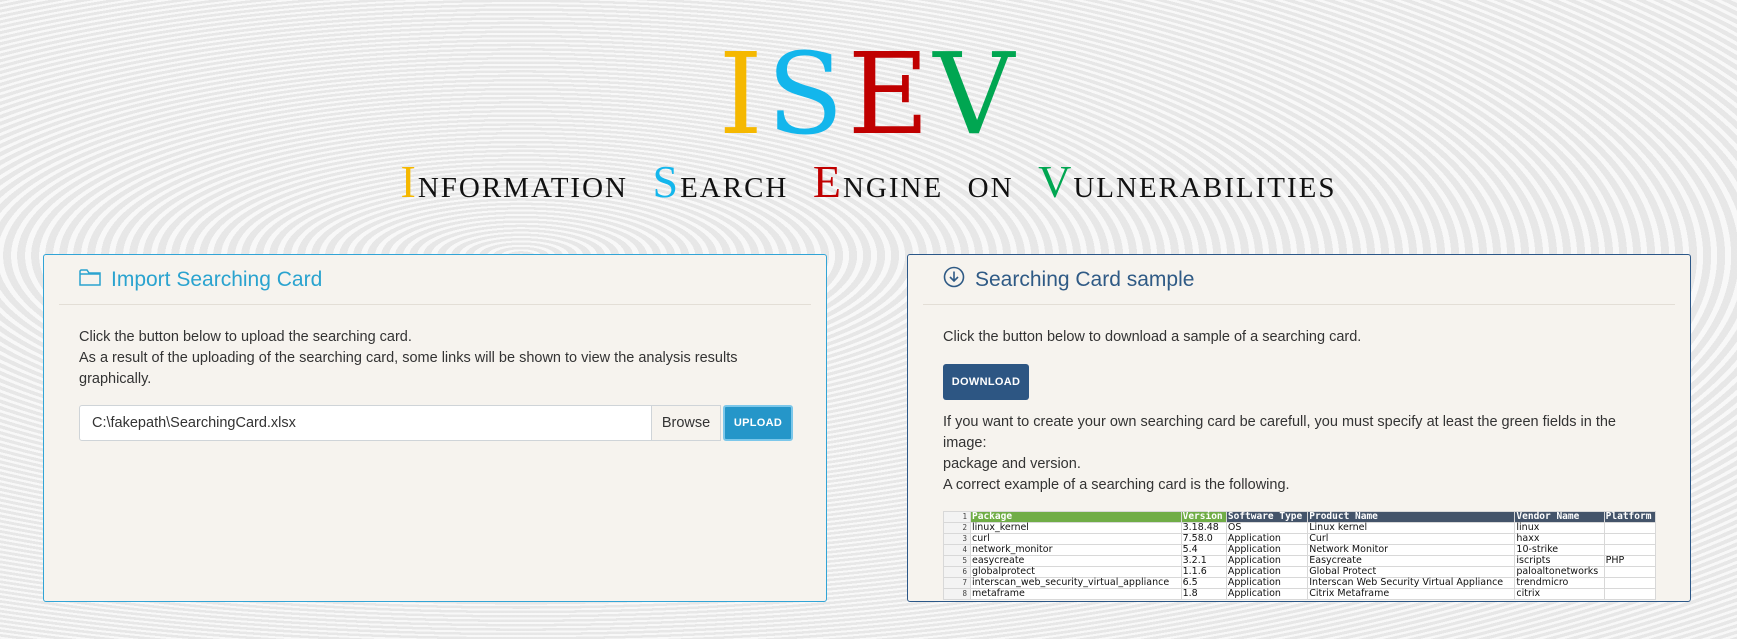 The height and width of the screenshot is (639, 1737). What do you see at coordinates (1267, 517) in the screenshot?
I see `table-header-cell: Software Type` at bounding box center [1267, 517].